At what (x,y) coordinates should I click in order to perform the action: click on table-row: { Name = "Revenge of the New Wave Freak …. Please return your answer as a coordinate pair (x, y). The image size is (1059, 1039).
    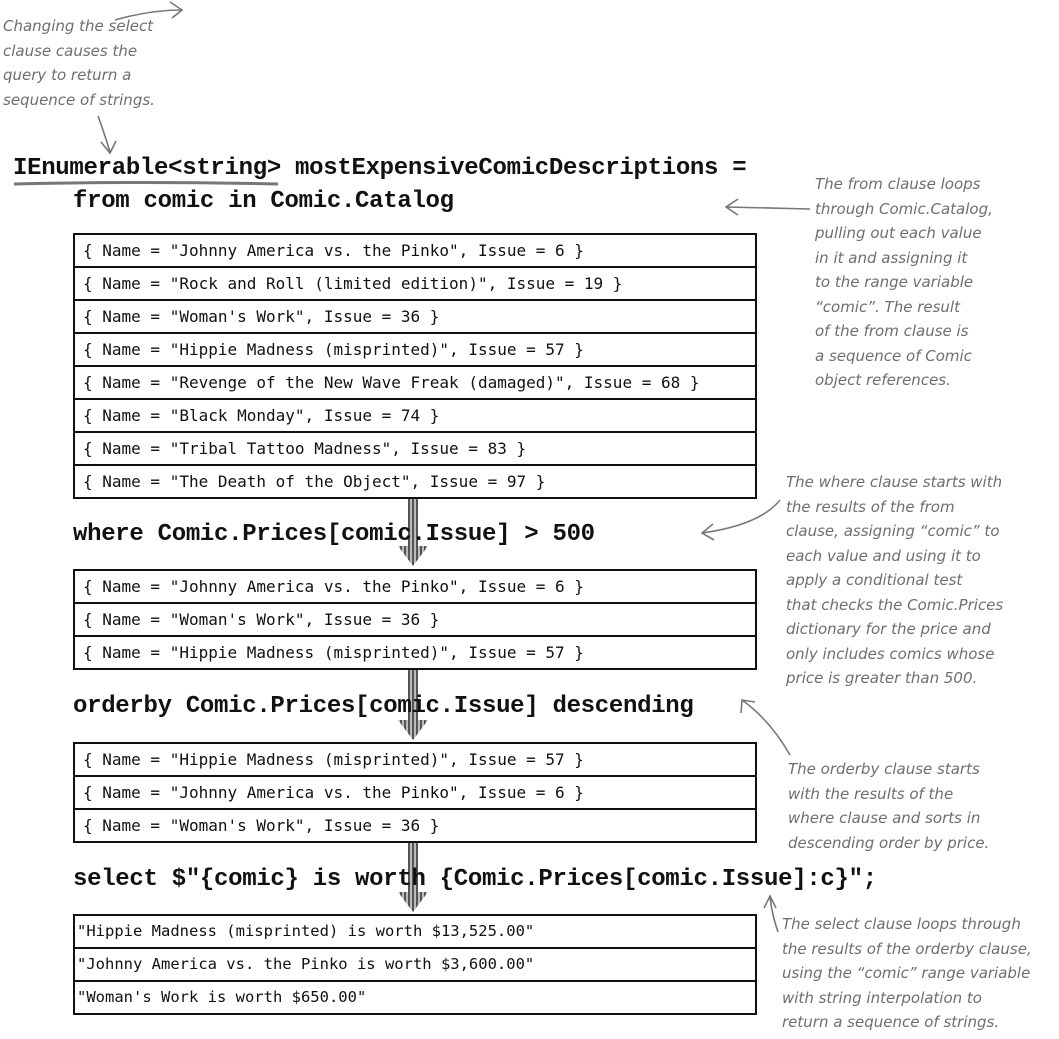
    Looking at the image, I should click on (415, 383).